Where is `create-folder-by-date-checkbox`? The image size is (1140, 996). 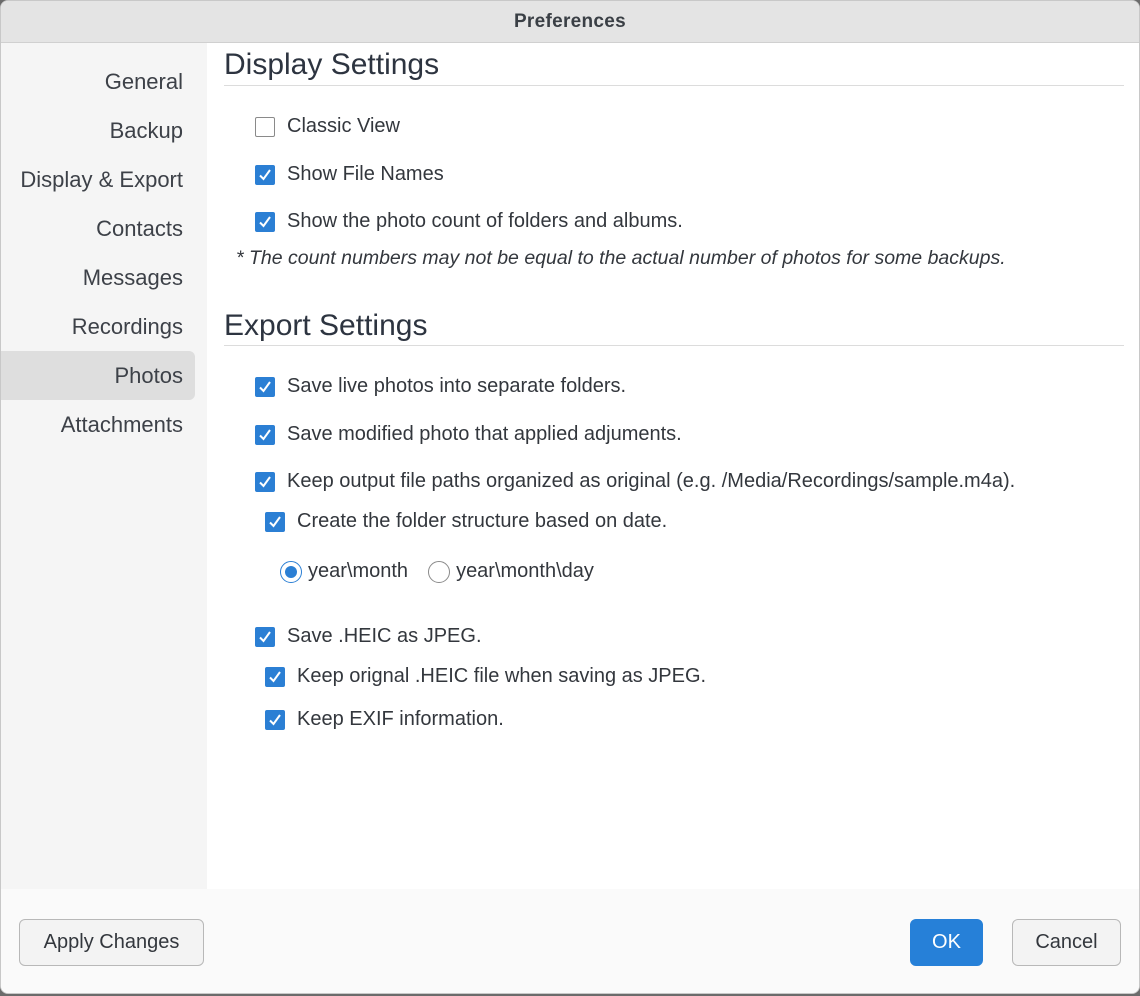 create-folder-by-date-checkbox is located at coordinates (275, 521).